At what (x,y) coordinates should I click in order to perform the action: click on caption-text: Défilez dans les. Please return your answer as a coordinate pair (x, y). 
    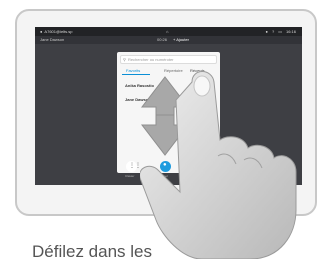
    Looking at the image, I should click on (92, 251).